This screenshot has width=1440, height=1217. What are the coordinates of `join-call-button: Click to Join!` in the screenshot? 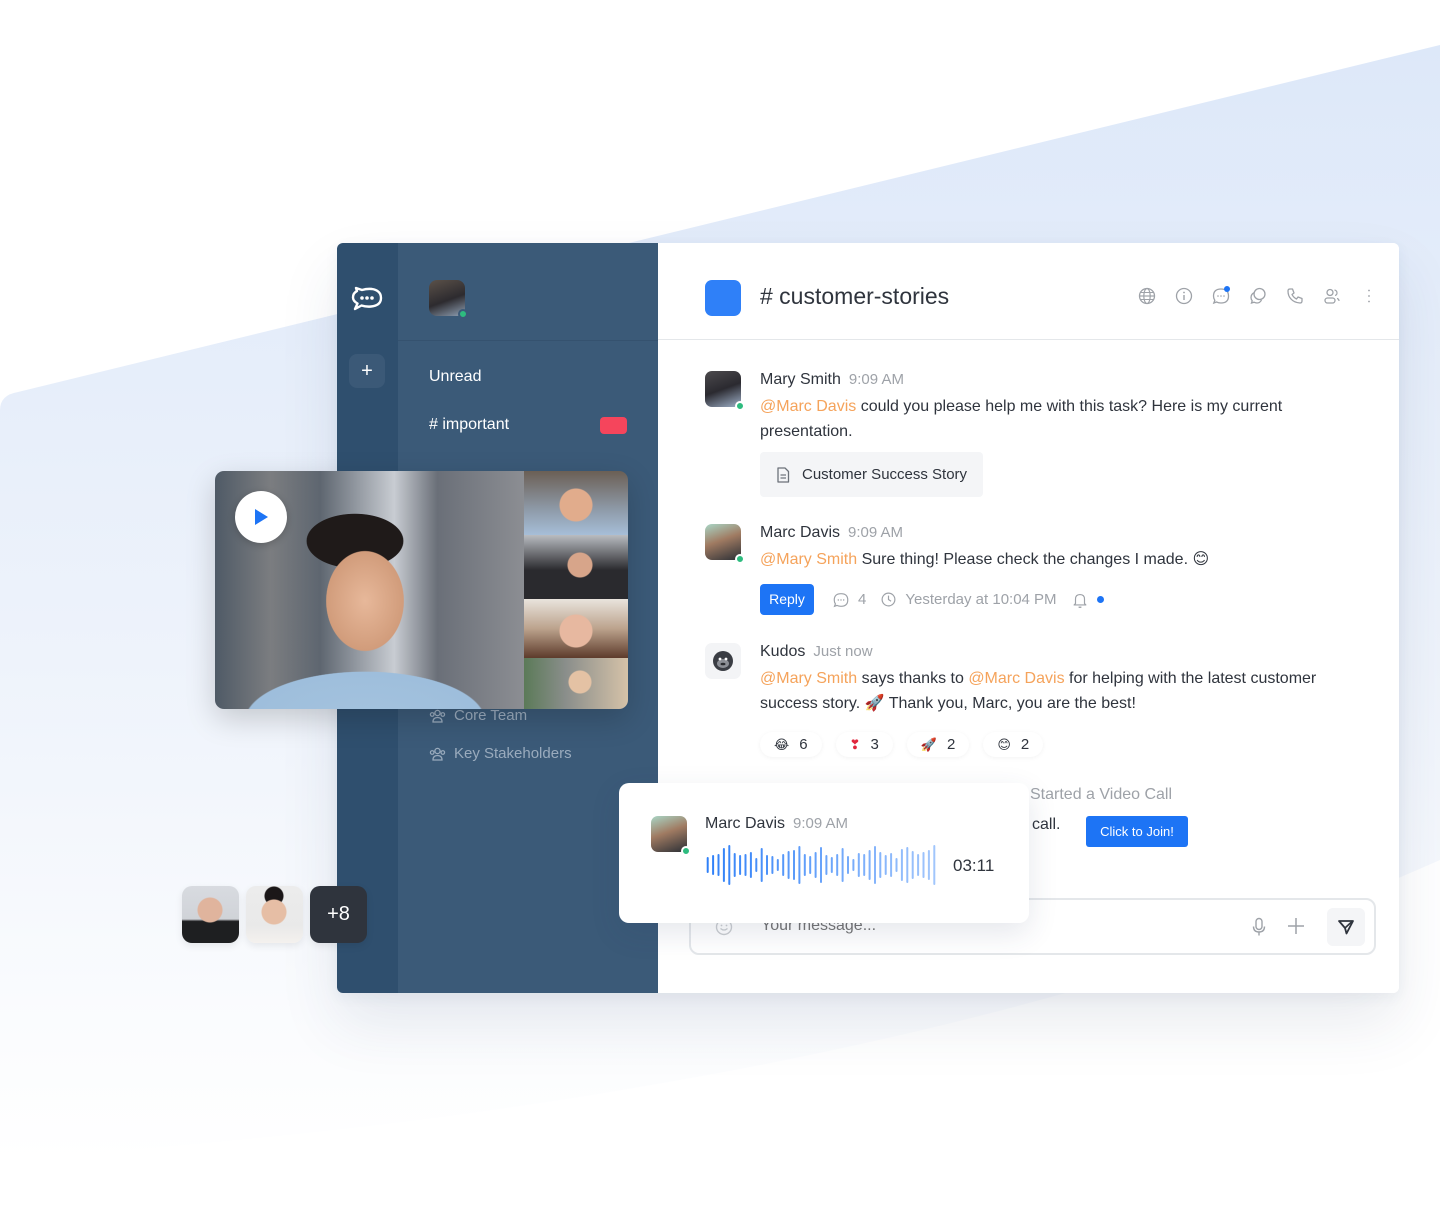 It's located at (1137, 831).